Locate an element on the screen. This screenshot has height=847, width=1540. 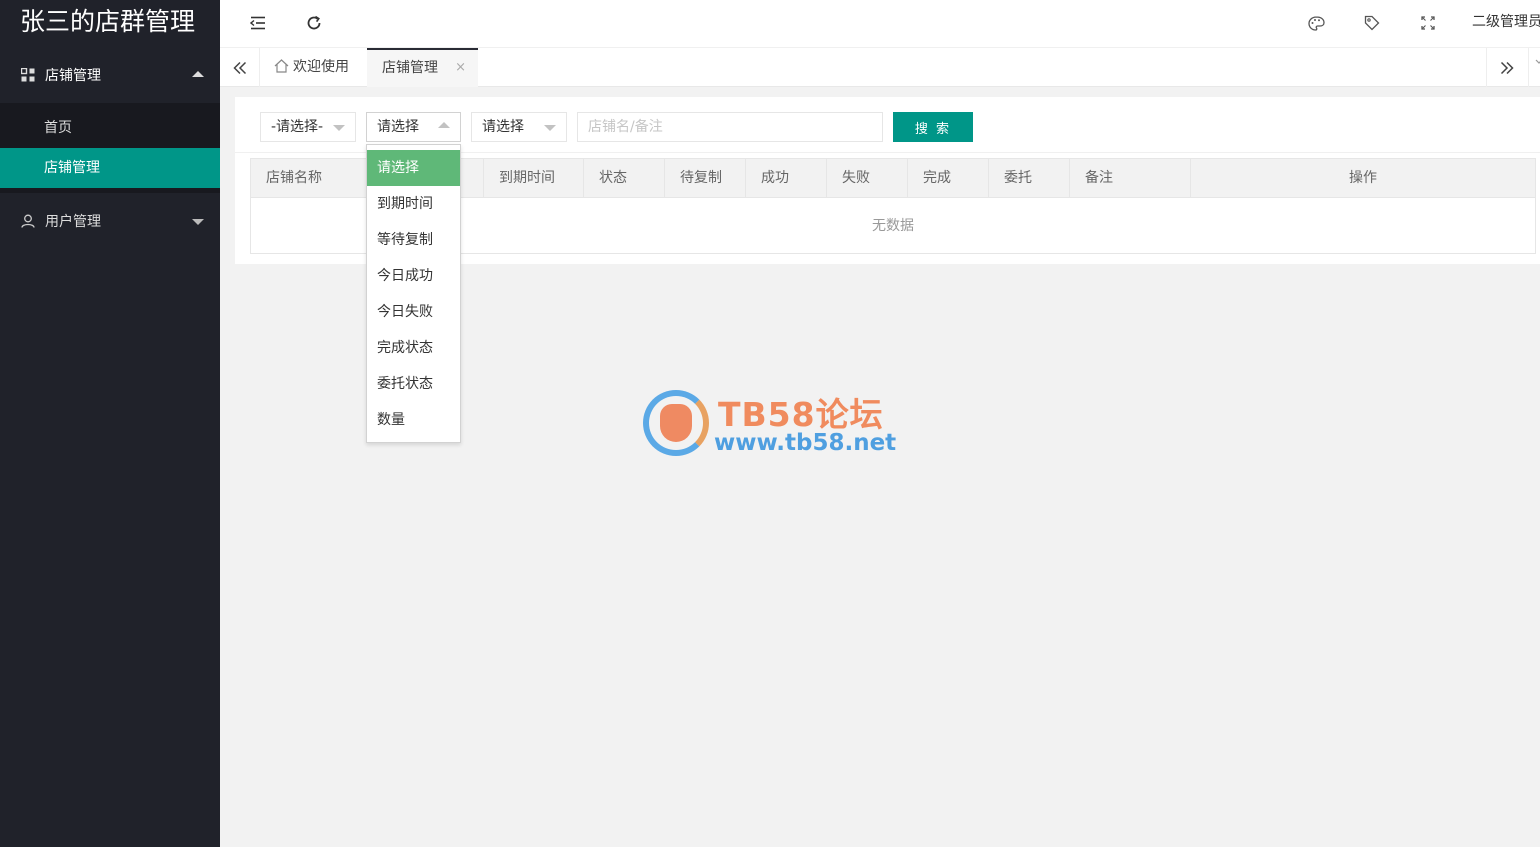
search-input is located at coordinates (730, 127).